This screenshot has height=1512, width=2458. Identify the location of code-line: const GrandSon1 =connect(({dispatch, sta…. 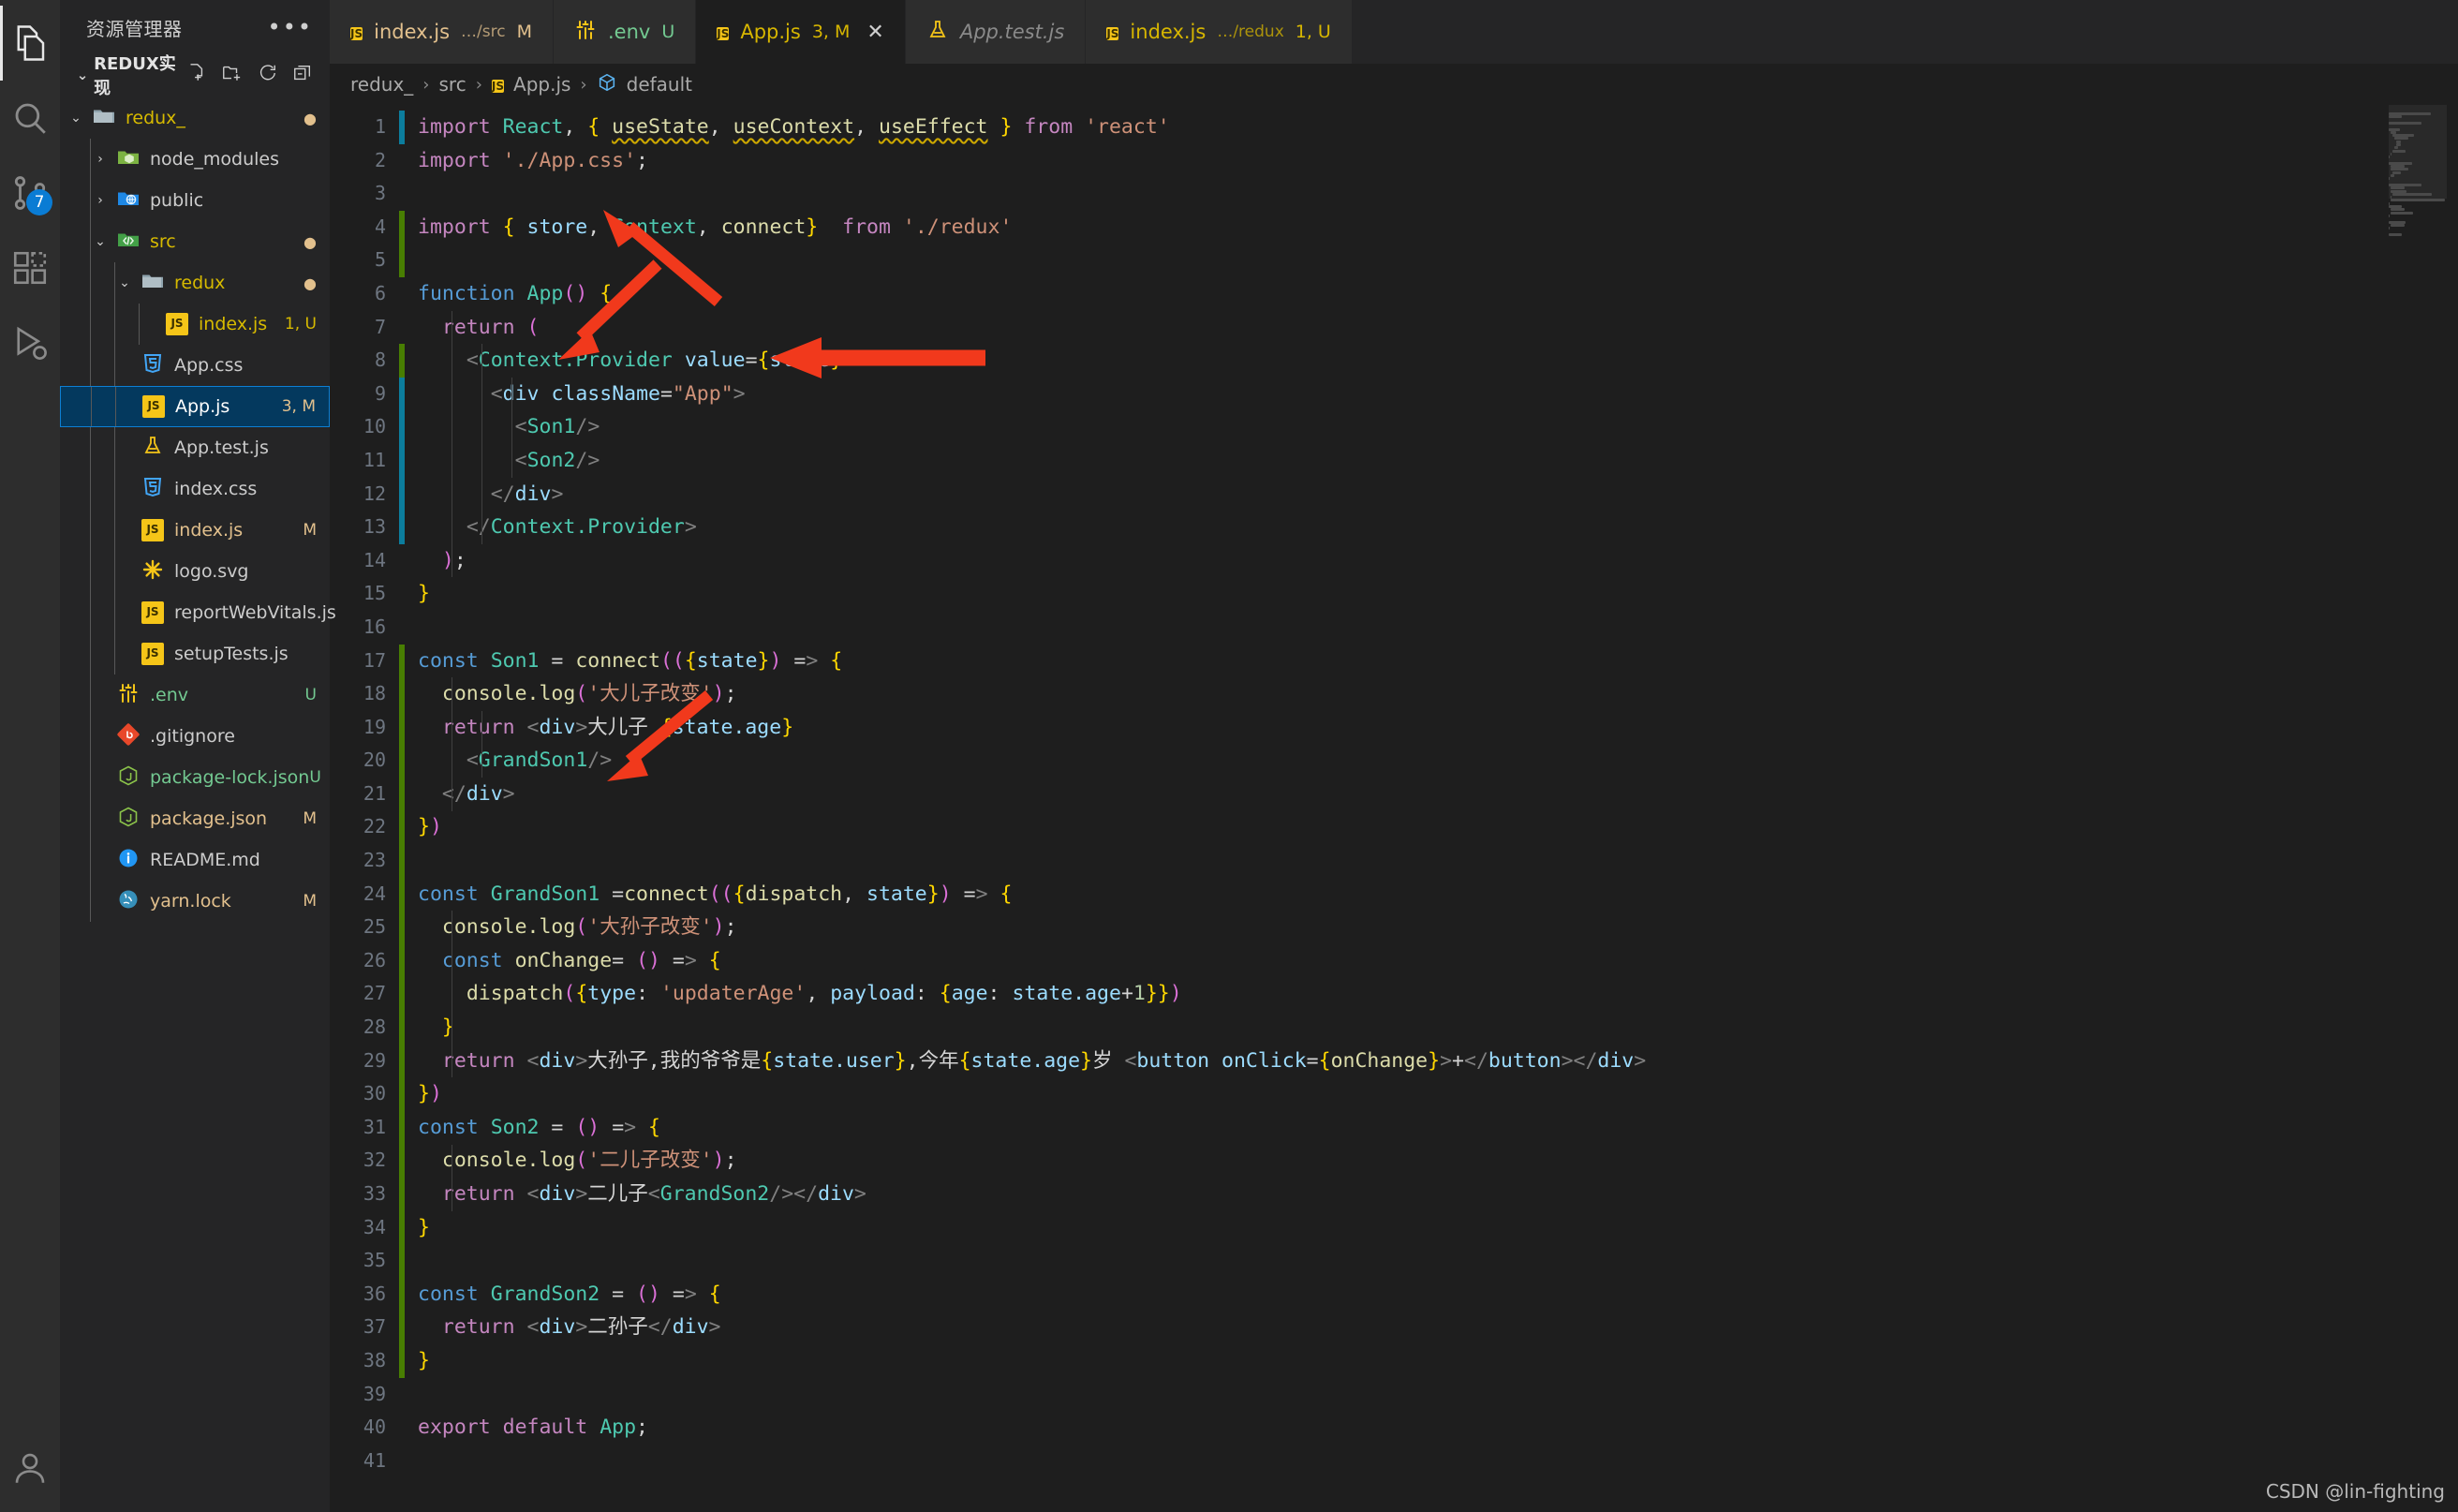
(1438, 895).